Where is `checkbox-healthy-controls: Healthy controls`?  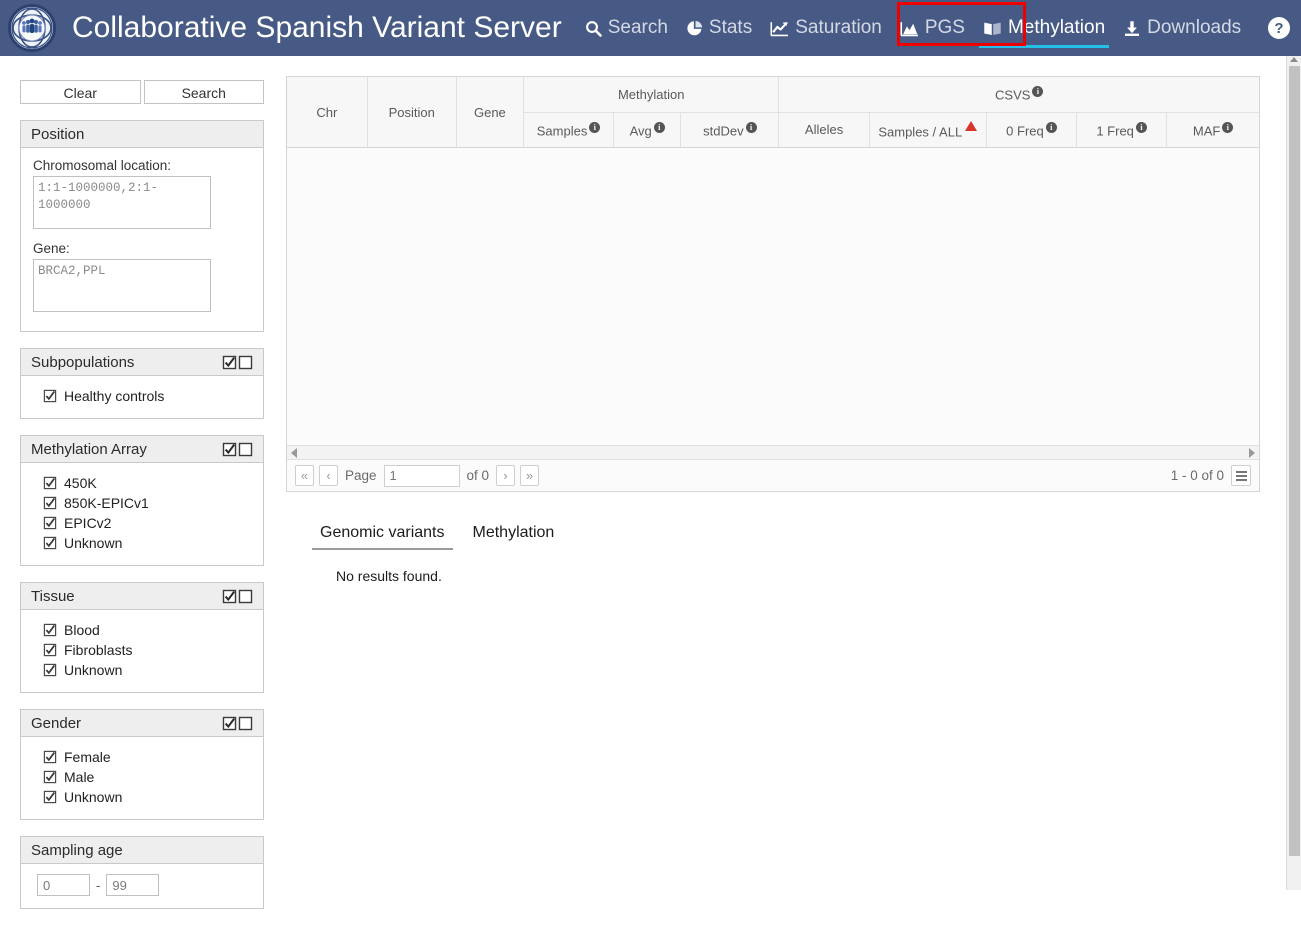 checkbox-healthy-controls: Healthy controls is located at coordinates (142, 396).